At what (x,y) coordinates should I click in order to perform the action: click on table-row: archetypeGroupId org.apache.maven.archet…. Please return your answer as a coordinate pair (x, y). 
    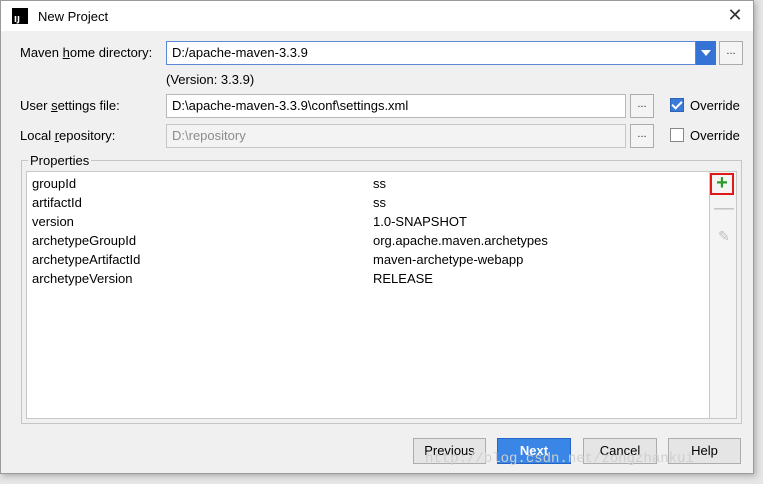
    Looking at the image, I should click on (368, 240).